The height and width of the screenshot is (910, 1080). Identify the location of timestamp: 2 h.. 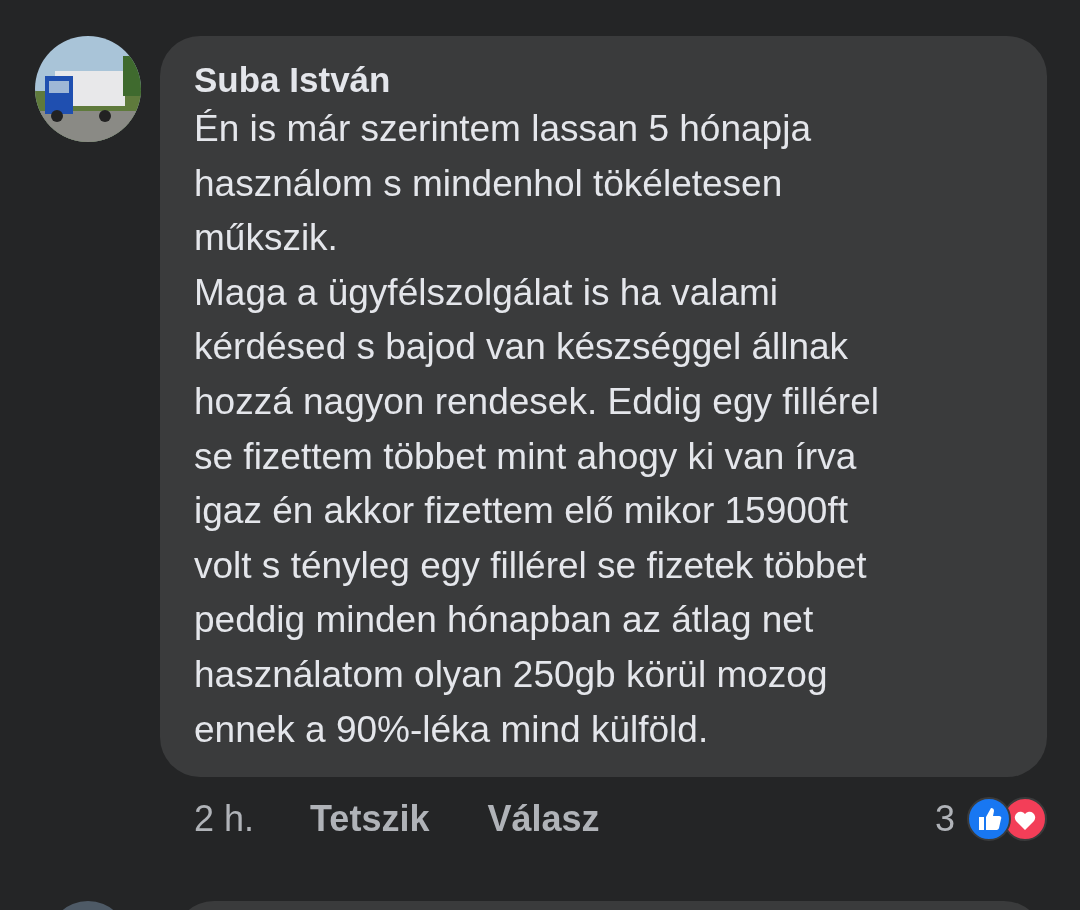
(224, 819).